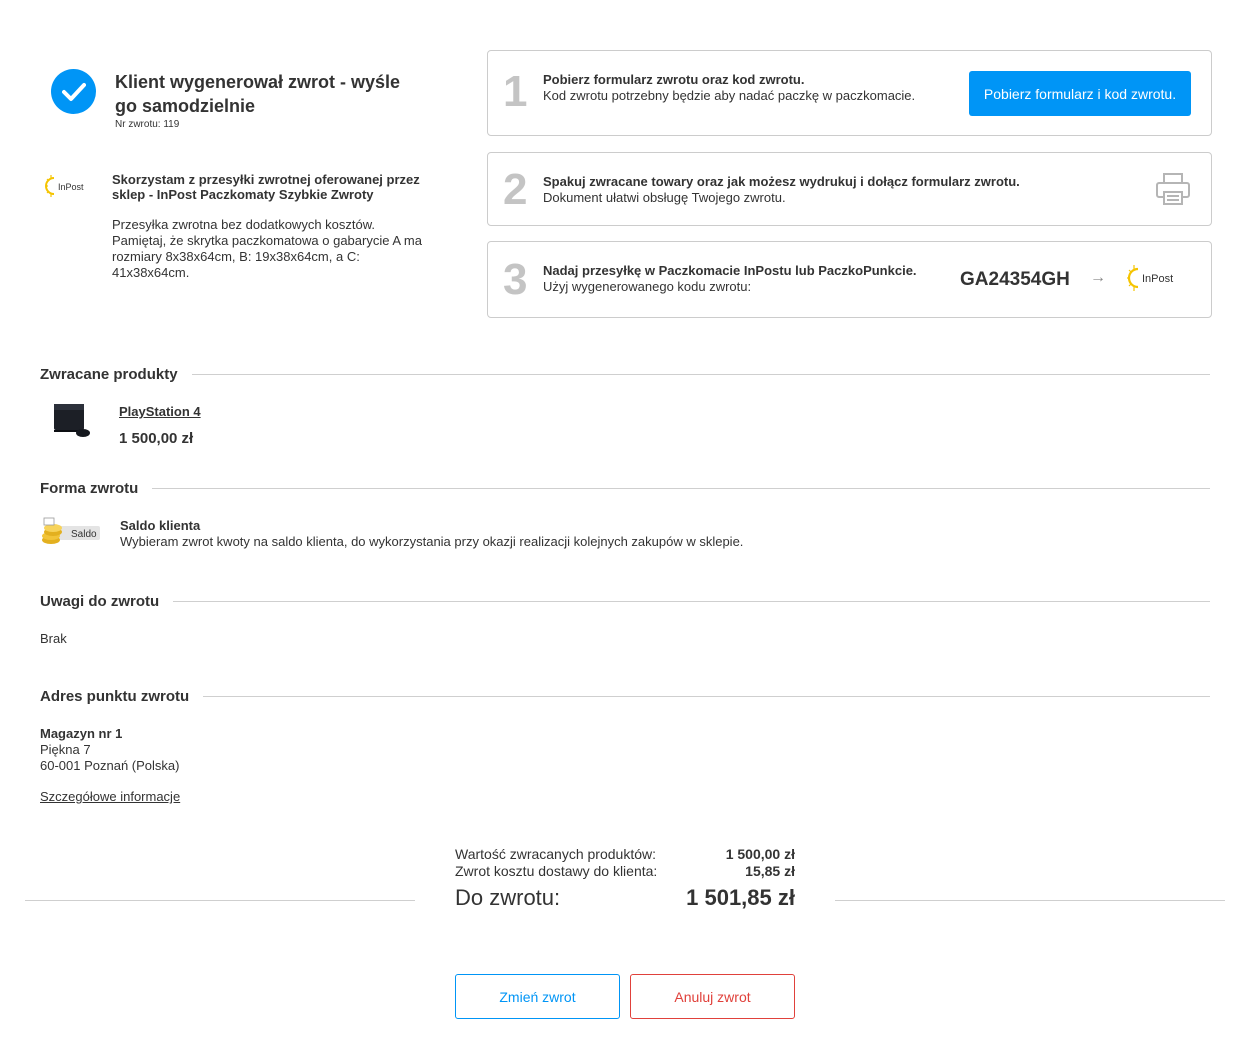 The image size is (1257, 1048). I want to click on arrow-right-icon: →, so click(1098, 277).